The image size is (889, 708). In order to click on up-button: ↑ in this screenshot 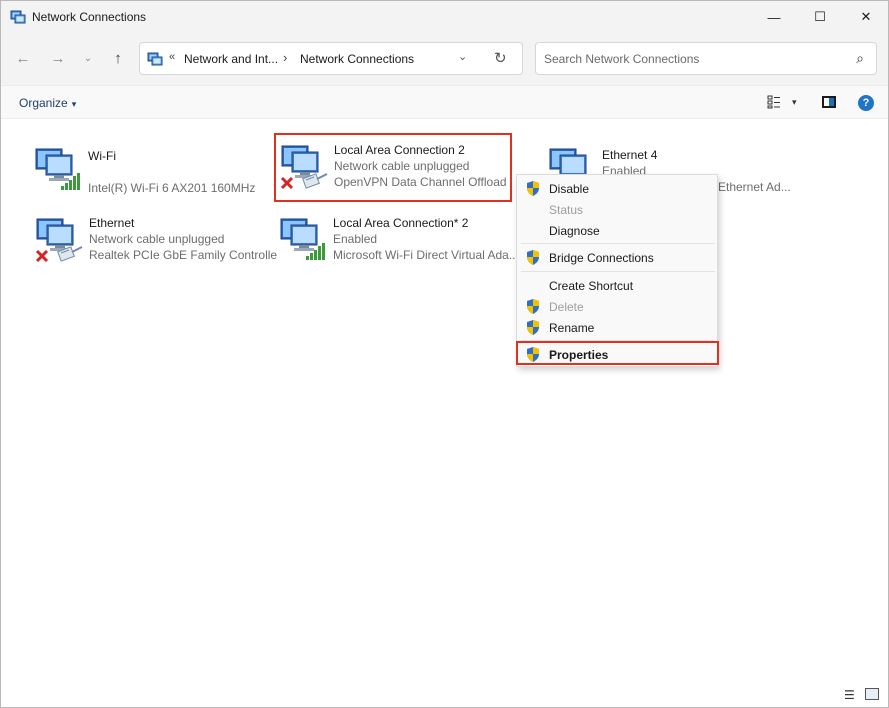, I will do `click(118, 58)`.